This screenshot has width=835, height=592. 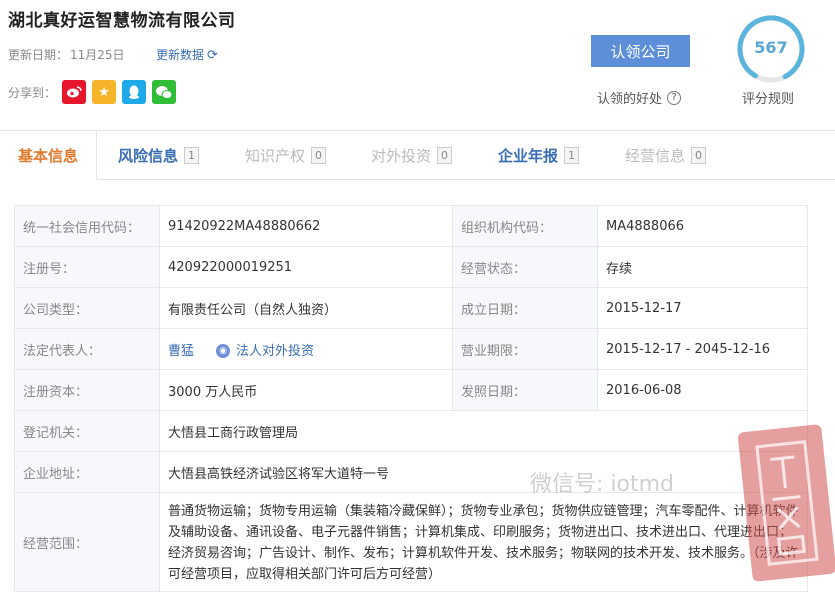 I want to click on weibo-icon, so click(x=74, y=92).